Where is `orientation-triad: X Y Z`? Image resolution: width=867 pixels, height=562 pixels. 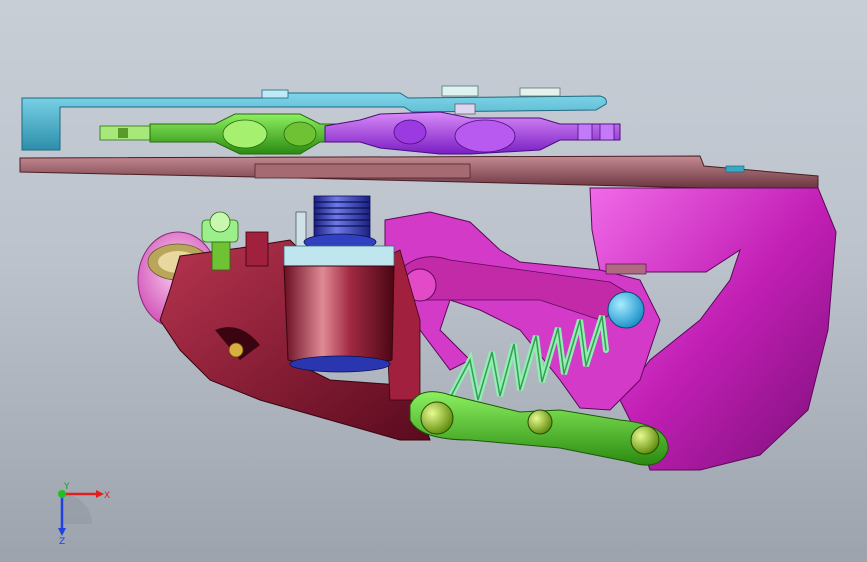 orientation-triad: X Y Z is located at coordinates (84, 514).